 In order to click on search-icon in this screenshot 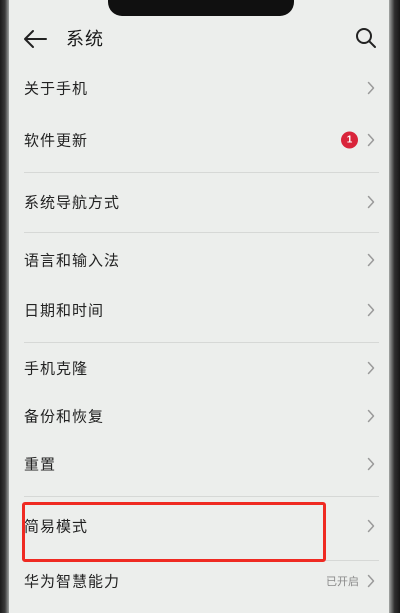, I will do `click(366, 38)`.